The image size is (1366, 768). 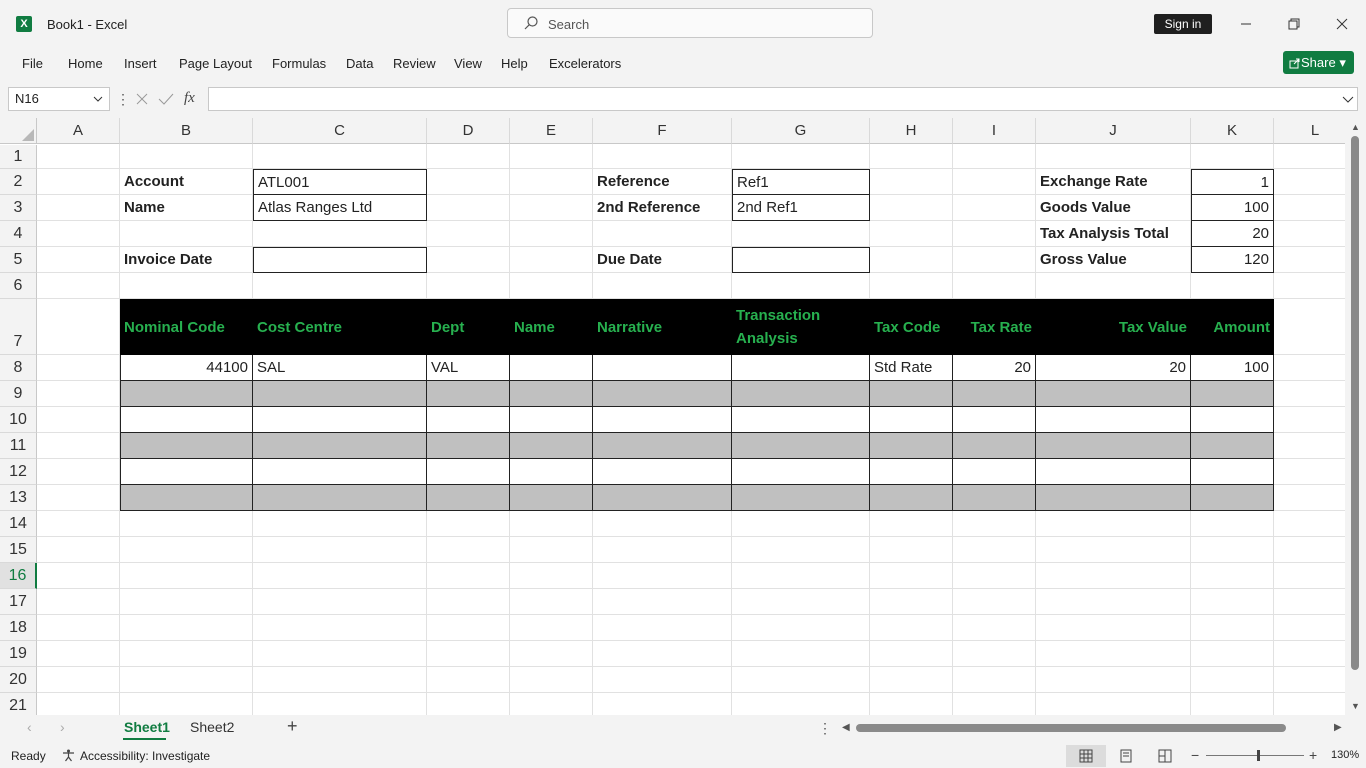 What do you see at coordinates (186, 260) in the screenshot?
I see `invoice-date-label: Invoice Date` at bounding box center [186, 260].